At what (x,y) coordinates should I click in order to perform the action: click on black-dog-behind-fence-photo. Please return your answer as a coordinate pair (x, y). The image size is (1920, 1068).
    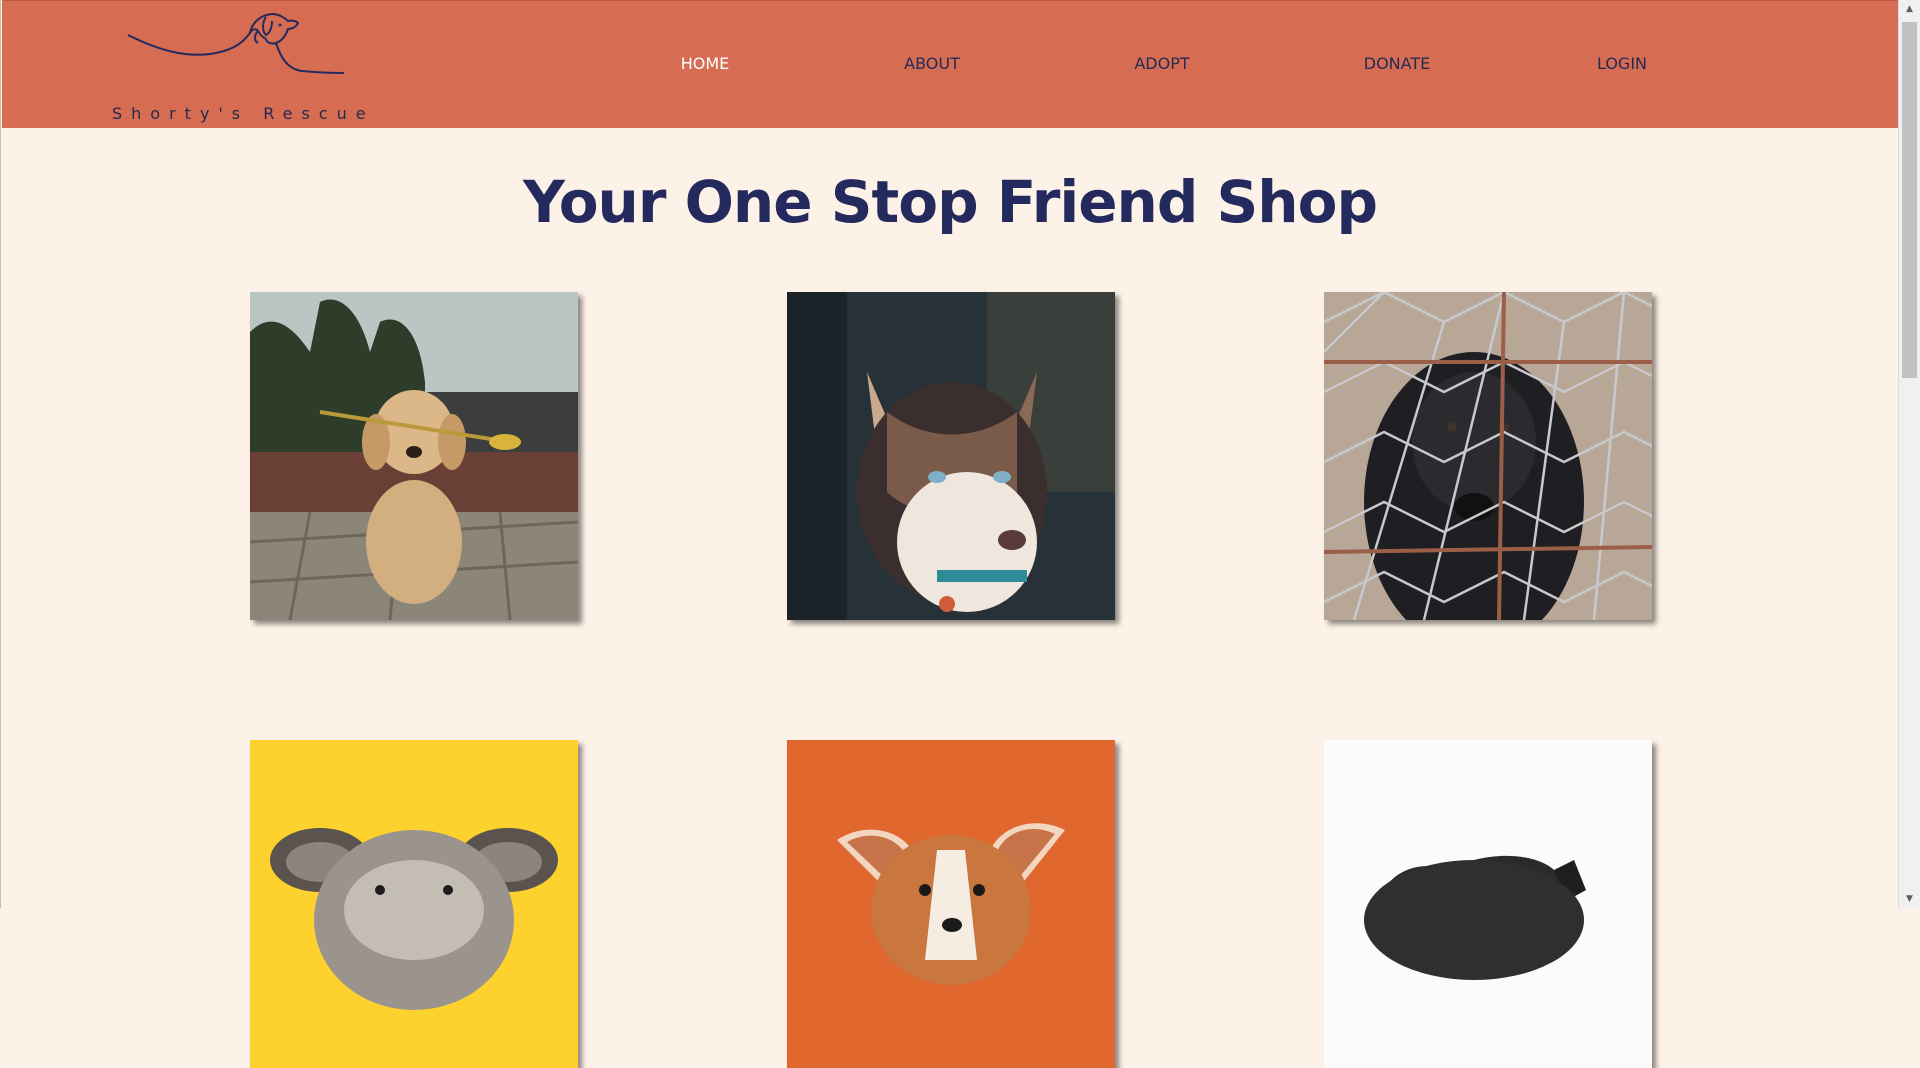
    Looking at the image, I should click on (1488, 456).